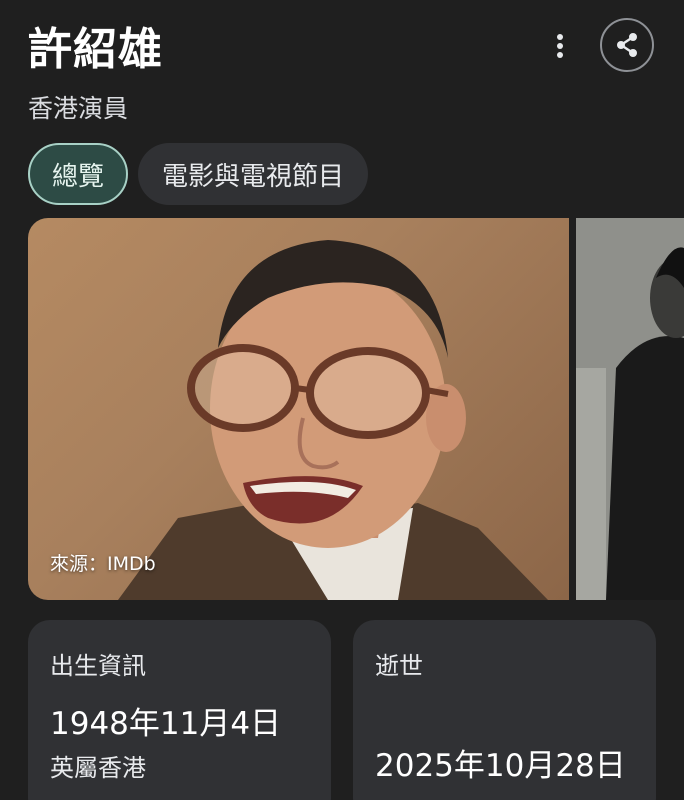 The height and width of the screenshot is (800, 684). I want to click on more-options-button, so click(560, 46).